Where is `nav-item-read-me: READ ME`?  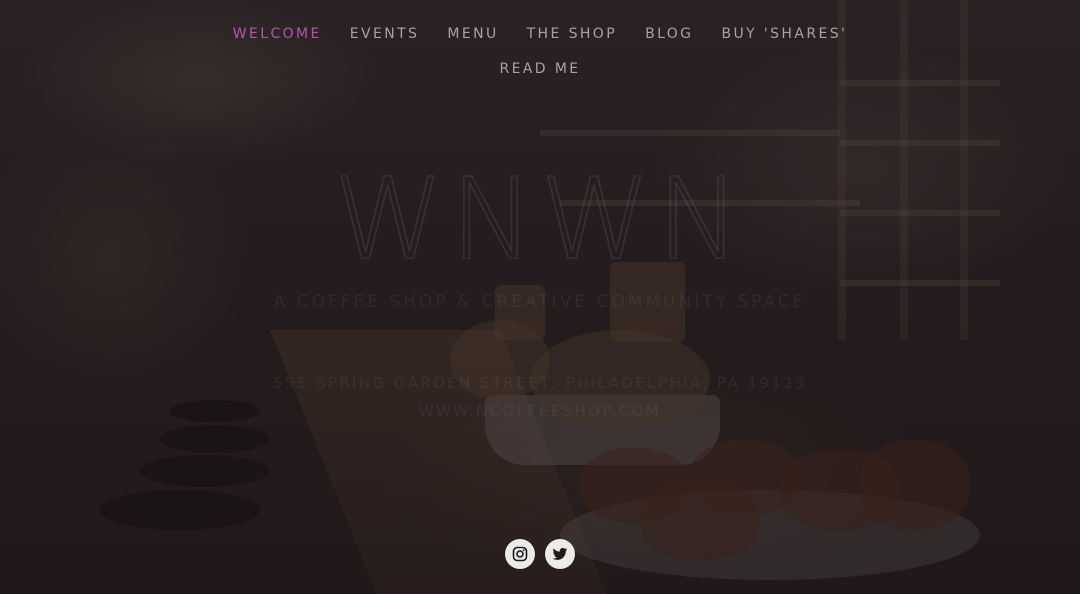 nav-item-read-me: READ ME is located at coordinates (539, 69).